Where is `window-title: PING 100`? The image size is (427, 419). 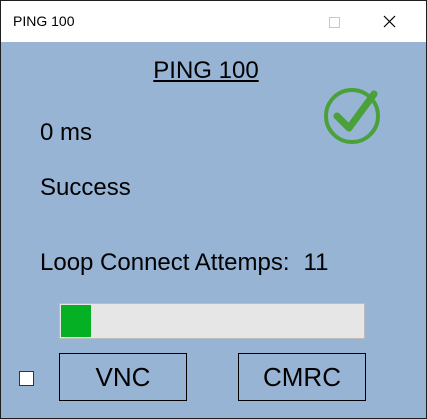 window-title: PING 100 is located at coordinates (44, 21).